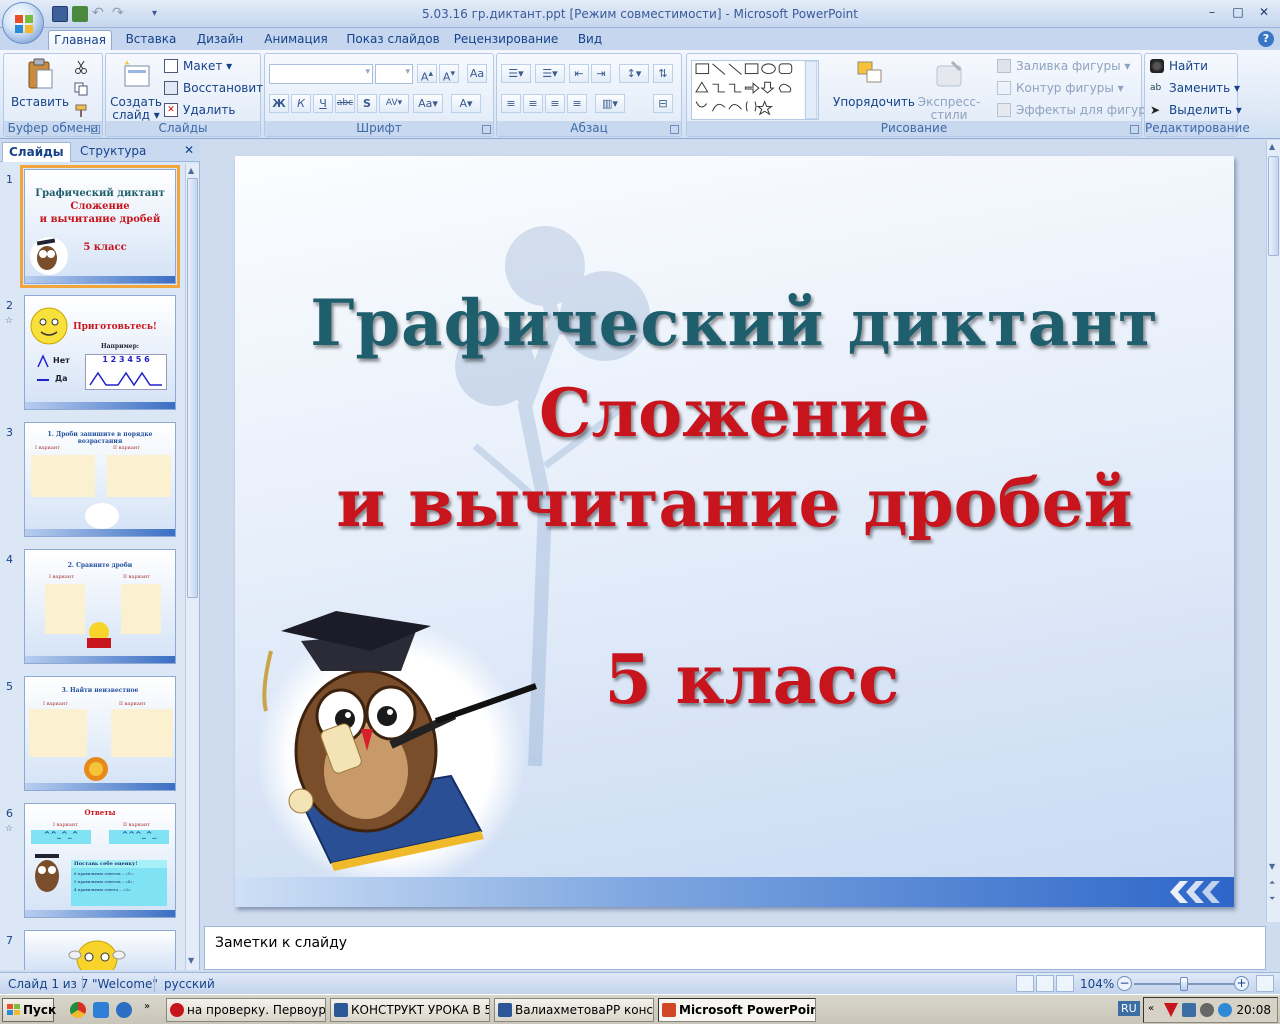 The width and height of the screenshot is (1280, 1024). I want to click on minimize-button: –, so click(1212, 12).